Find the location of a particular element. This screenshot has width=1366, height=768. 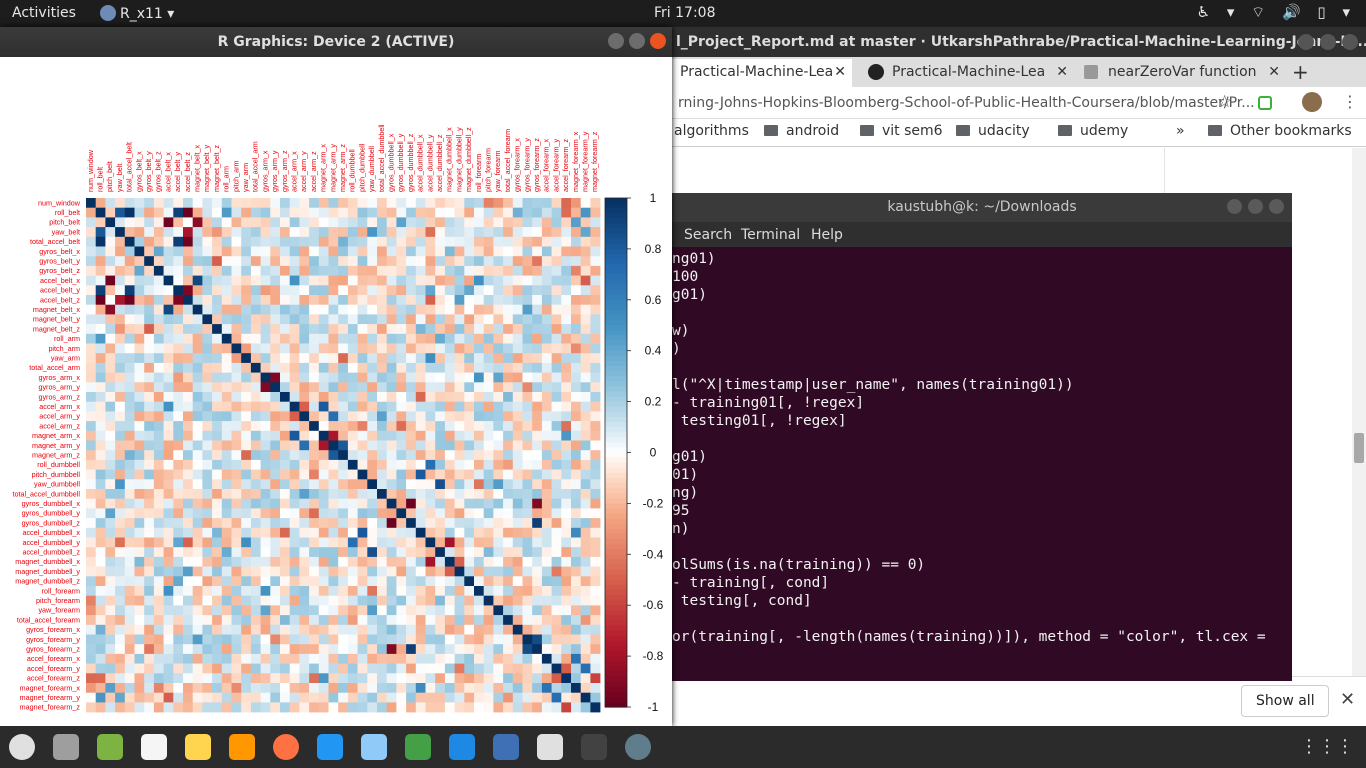

firefox-icon is located at coordinates (286, 747).